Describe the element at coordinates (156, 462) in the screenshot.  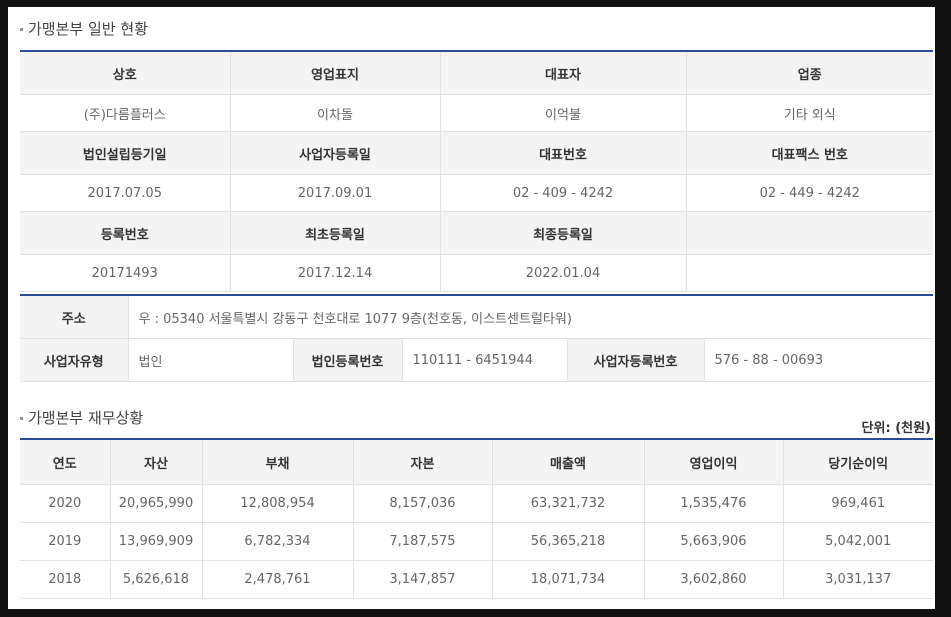
I see `header-assets: 자산` at that location.